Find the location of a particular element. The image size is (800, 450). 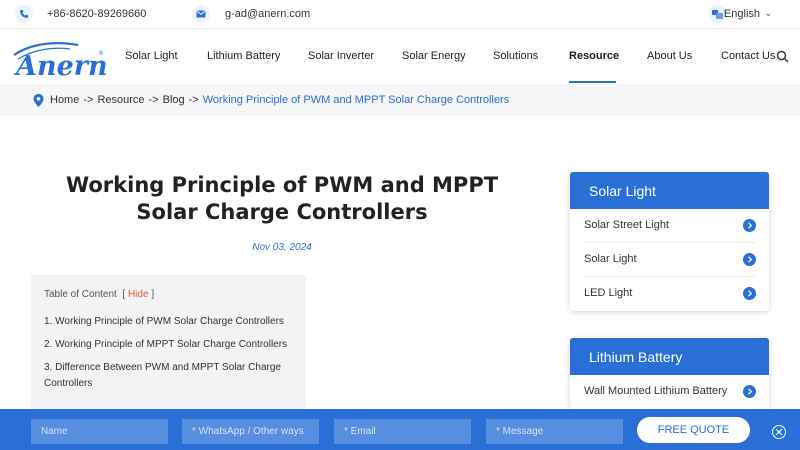

phone-icon is located at coordinates (24, 14).